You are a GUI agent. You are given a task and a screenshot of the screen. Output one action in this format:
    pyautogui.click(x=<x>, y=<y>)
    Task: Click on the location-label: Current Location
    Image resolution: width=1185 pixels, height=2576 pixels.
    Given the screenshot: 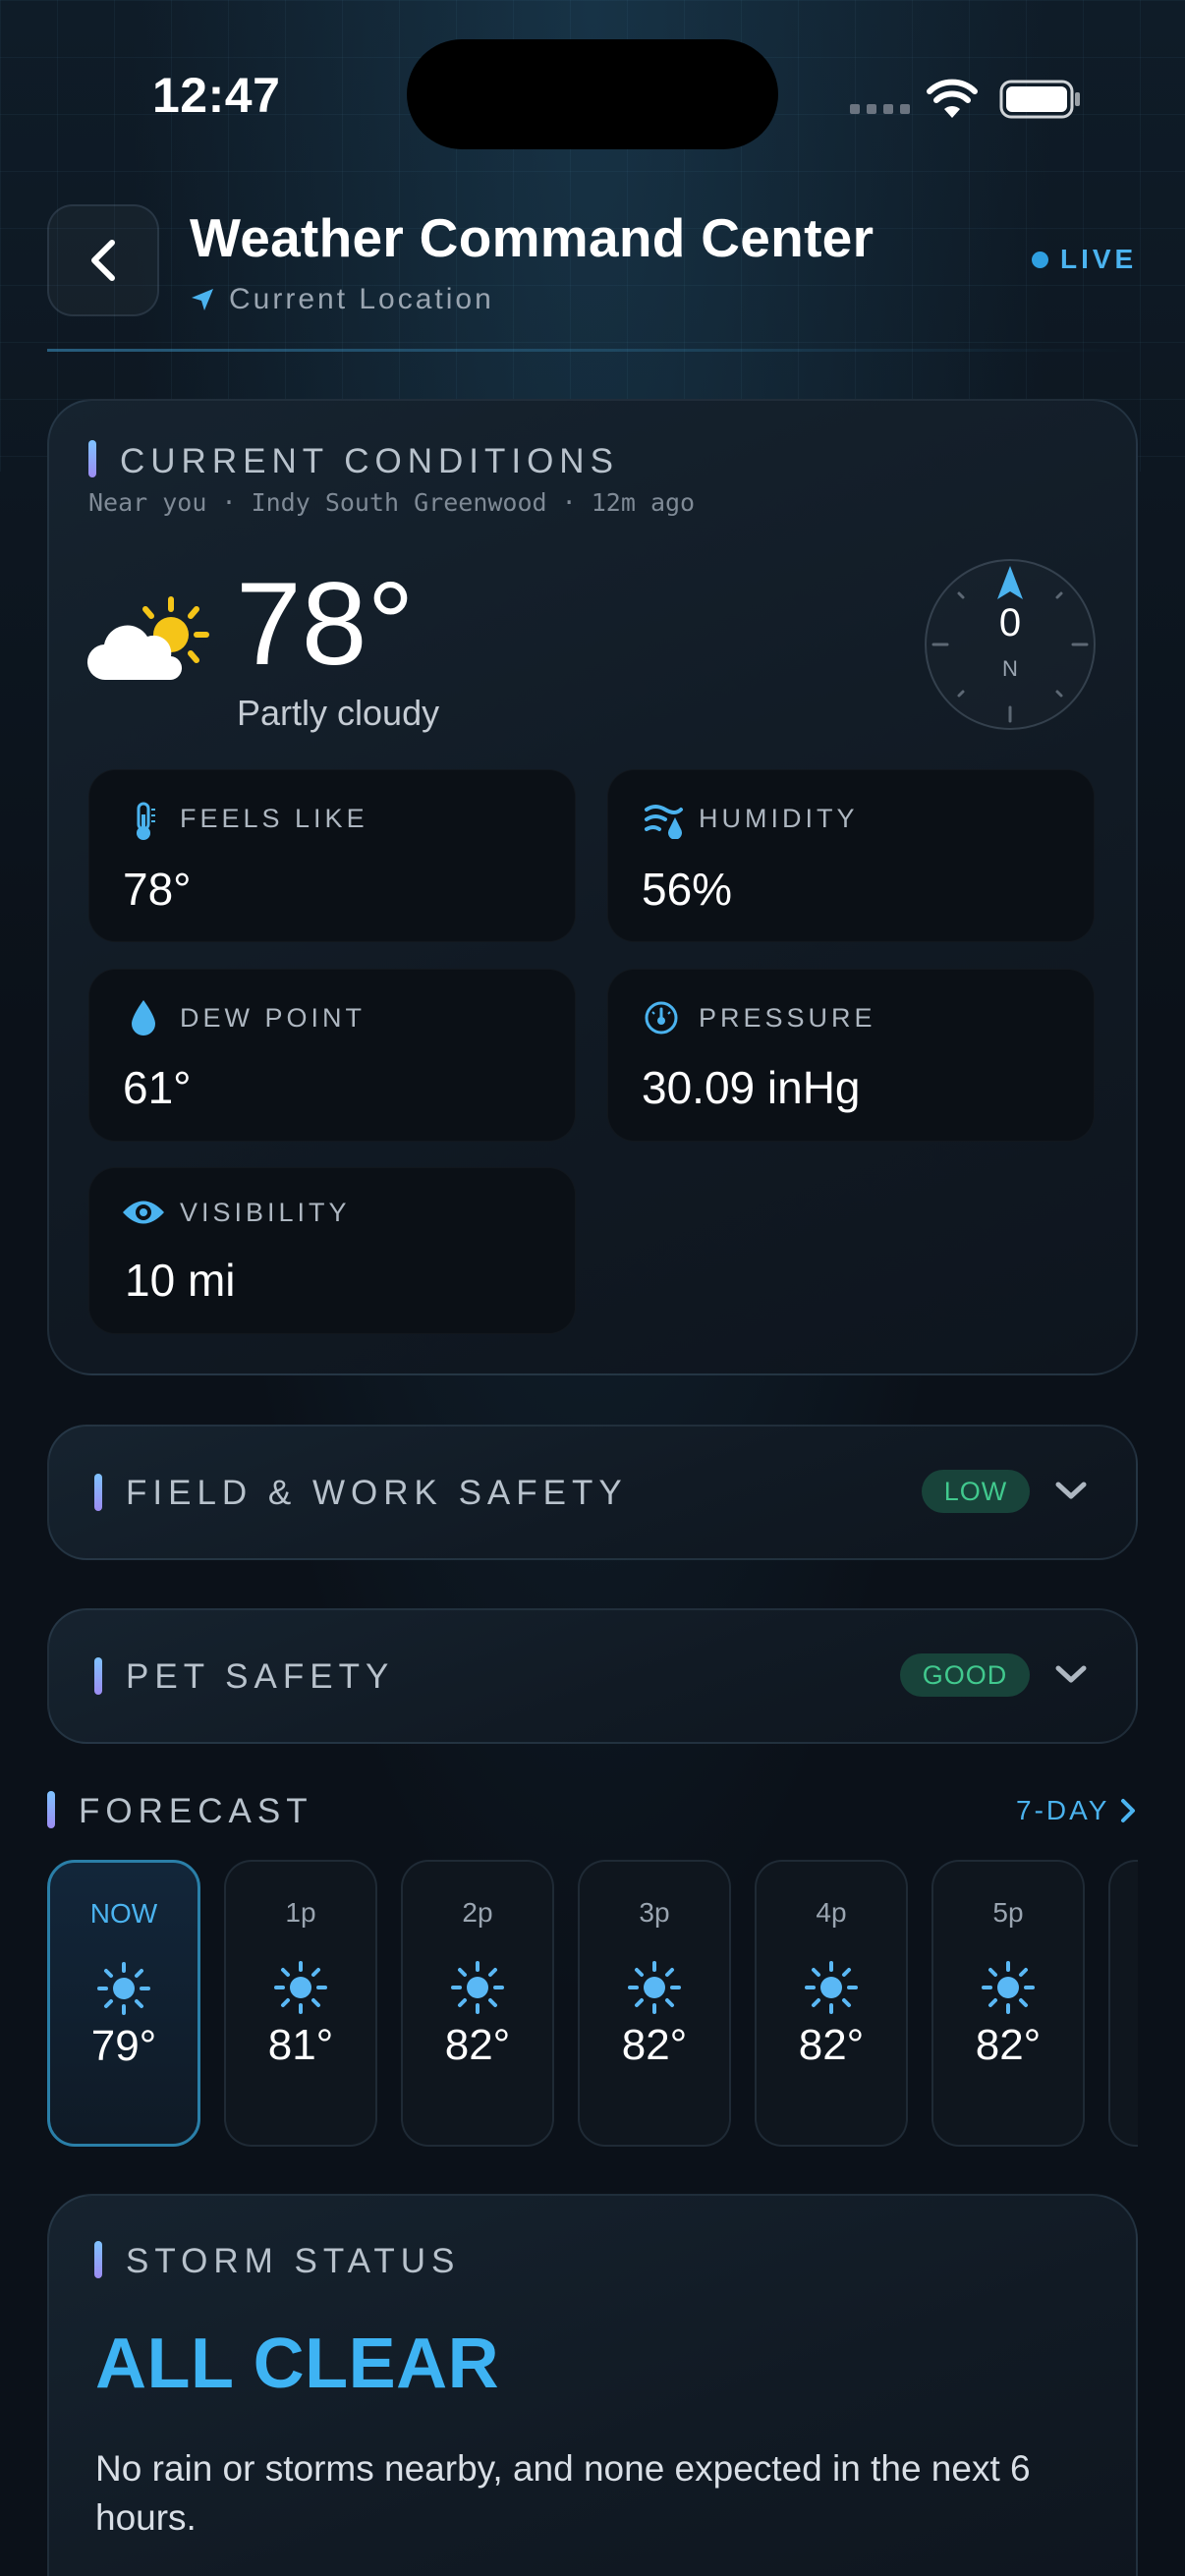 What is the action you would take?
    pyautogui.click(x=362, y=299)
    